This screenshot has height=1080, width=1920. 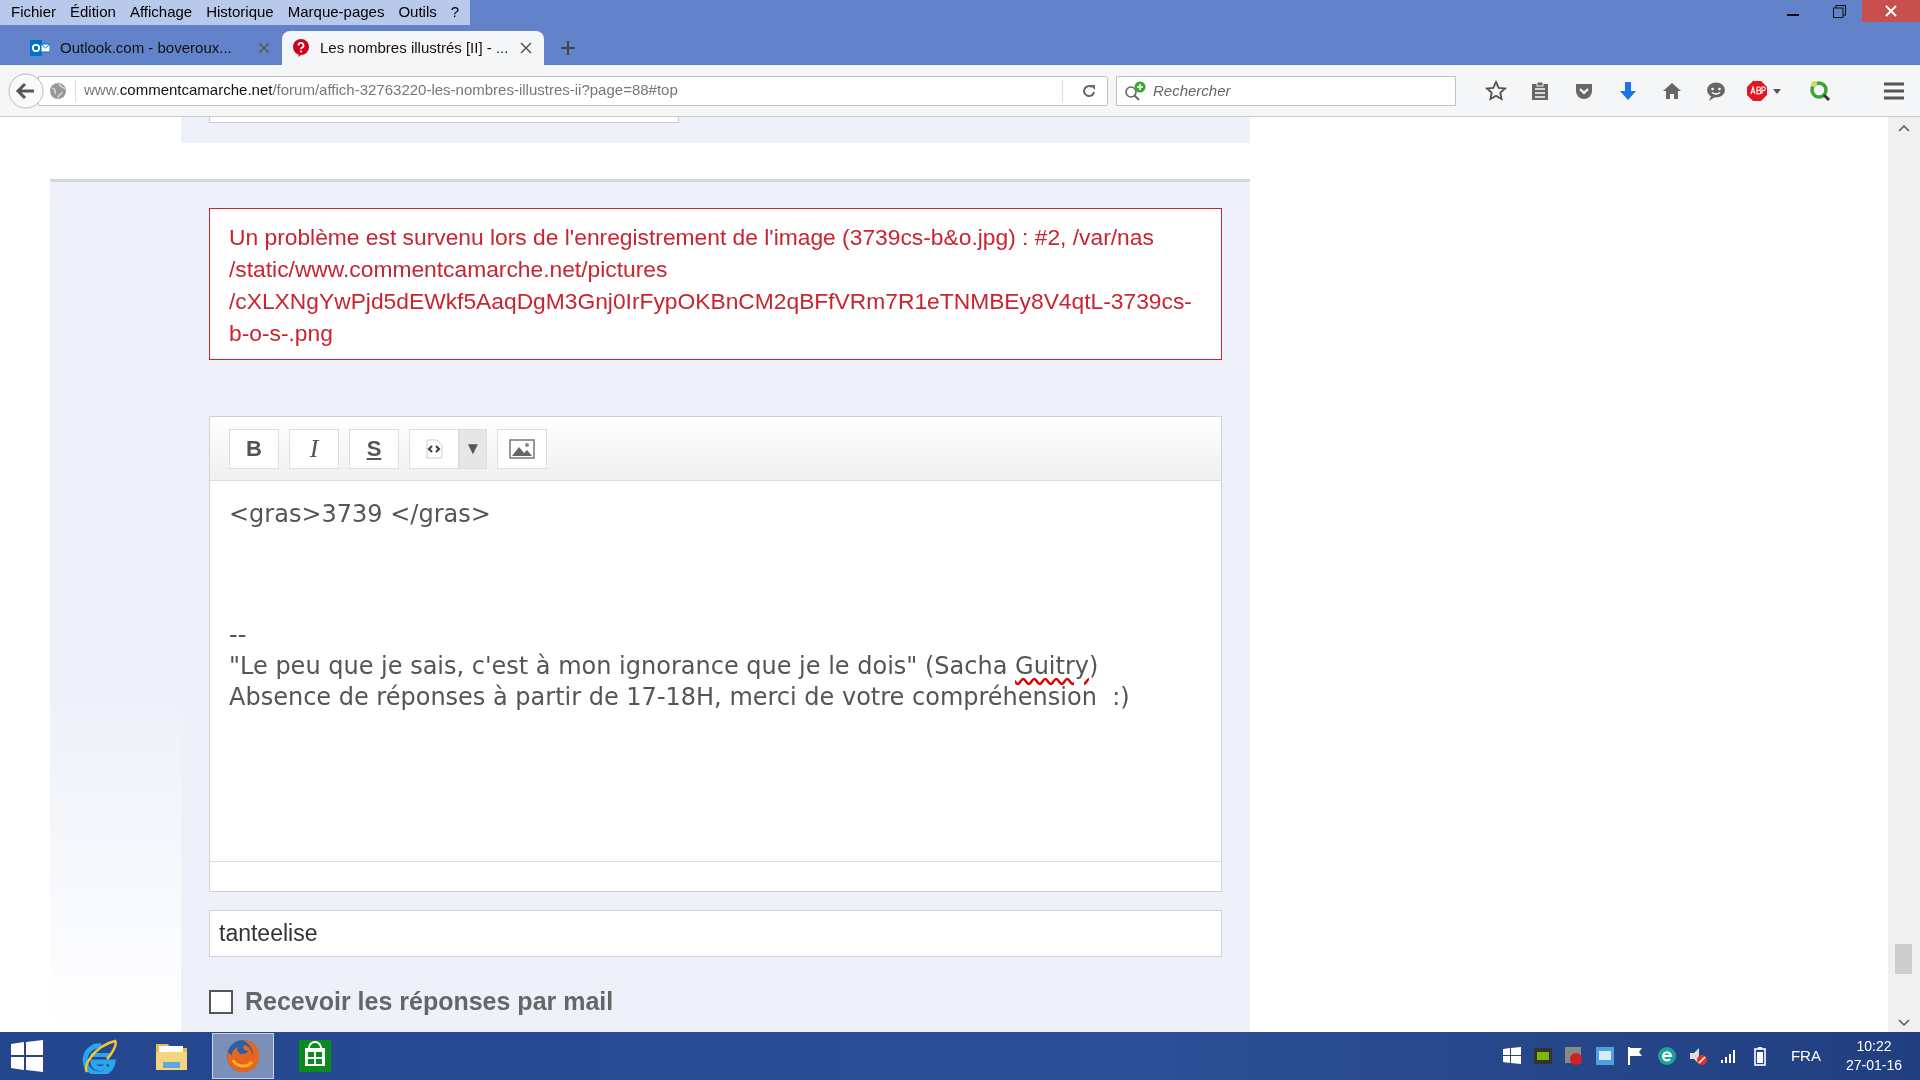 What do you see at coordinates (680, 697) in the screenshot?
I see `signature-line: Absence de réponses à partir de 17-18H, merci de votre compréhension :)` at bounding box center [680, 697].